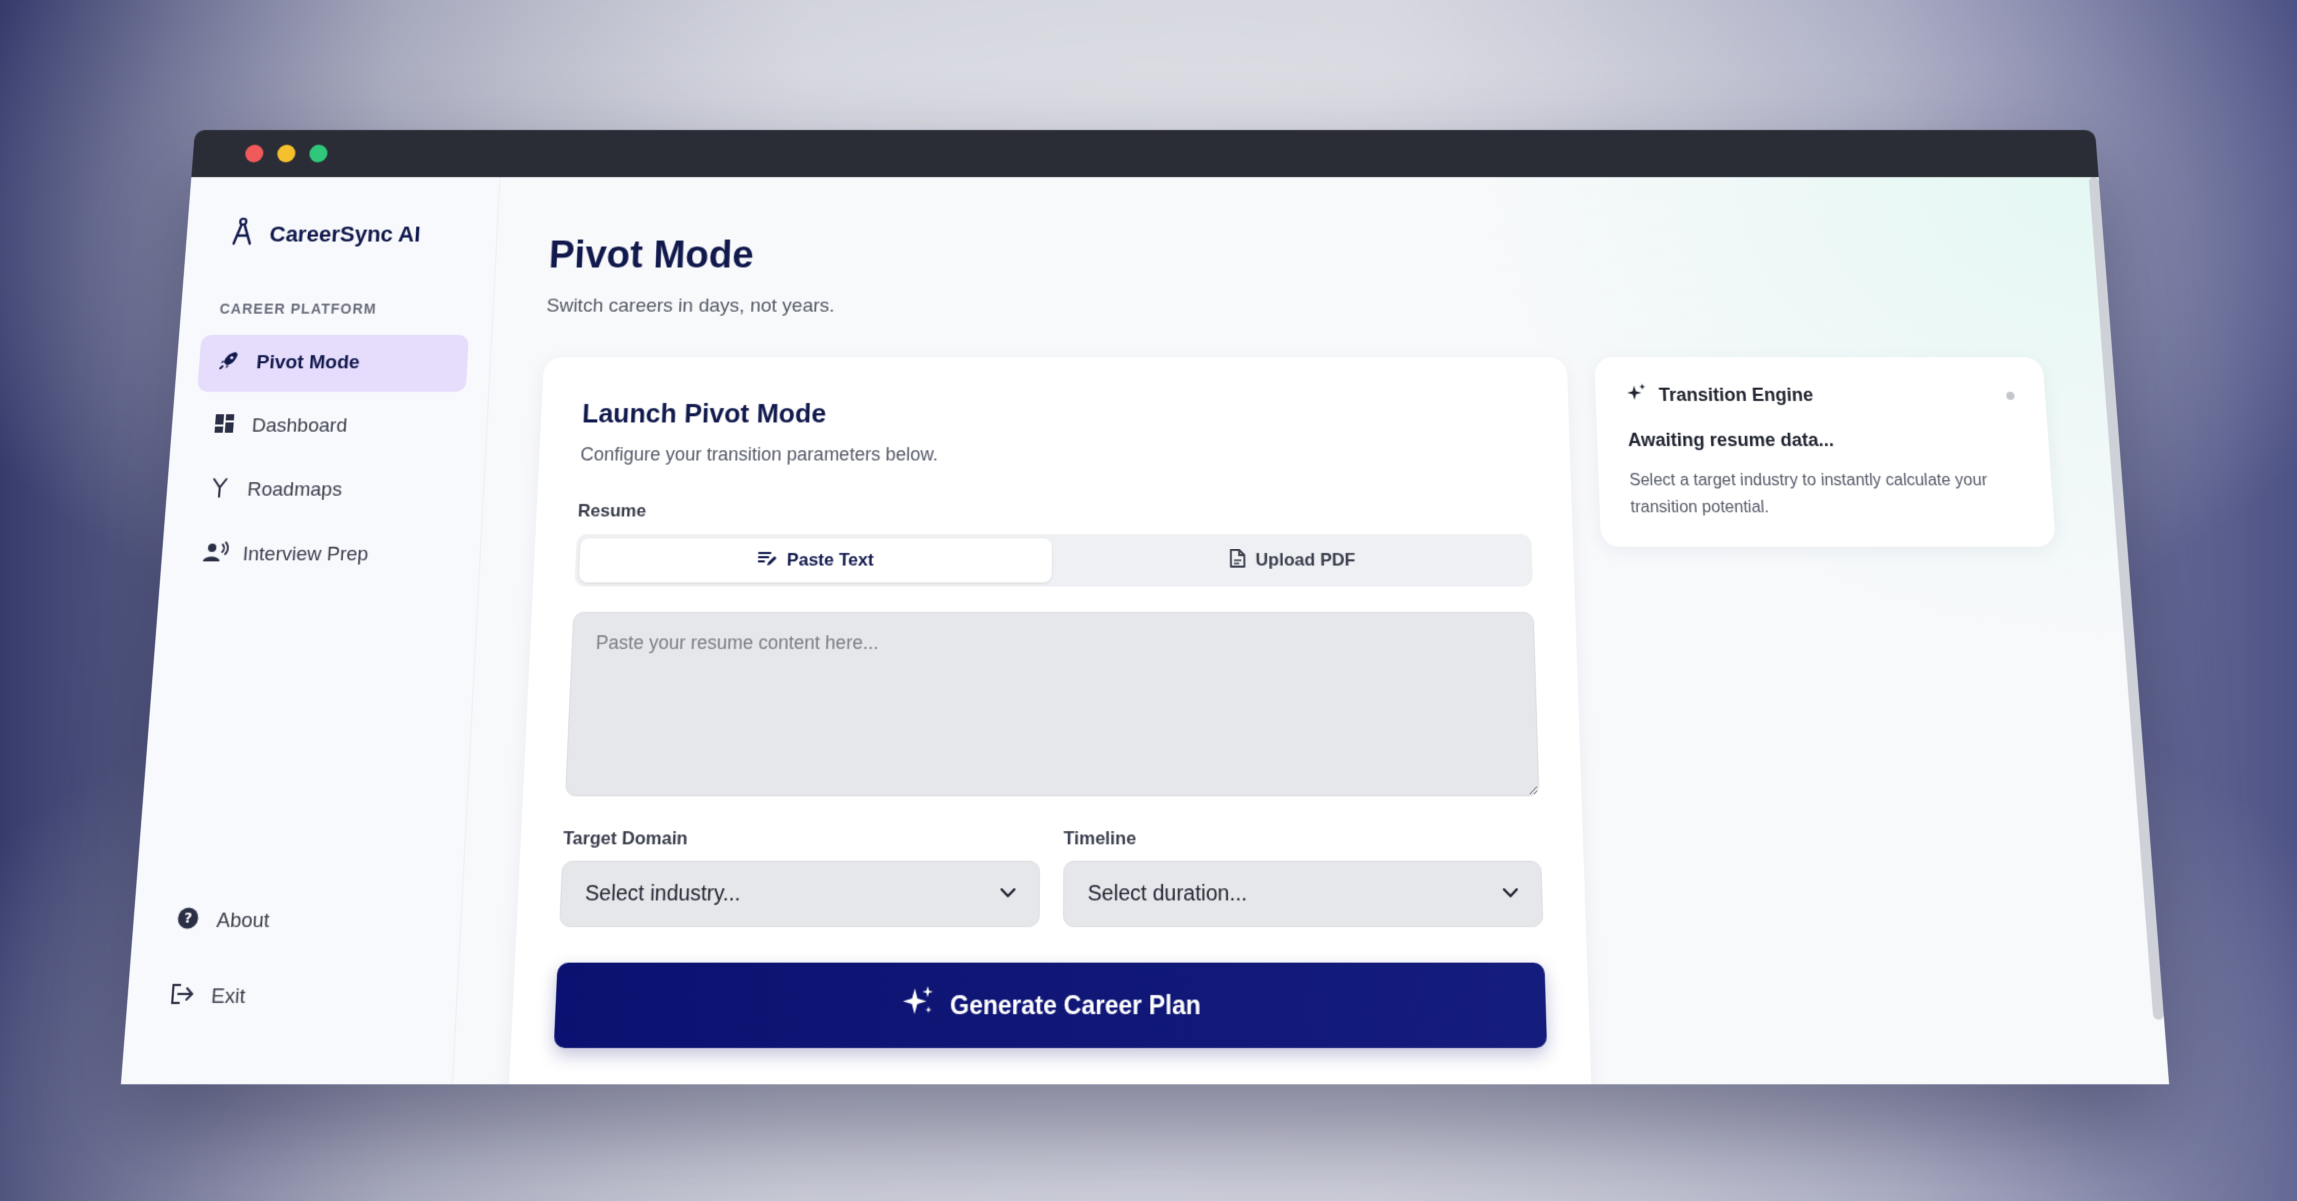  Describe the element at coordinates (1305, 559) in the screenshot. I see `tab-label: Upload PDF` at that location.